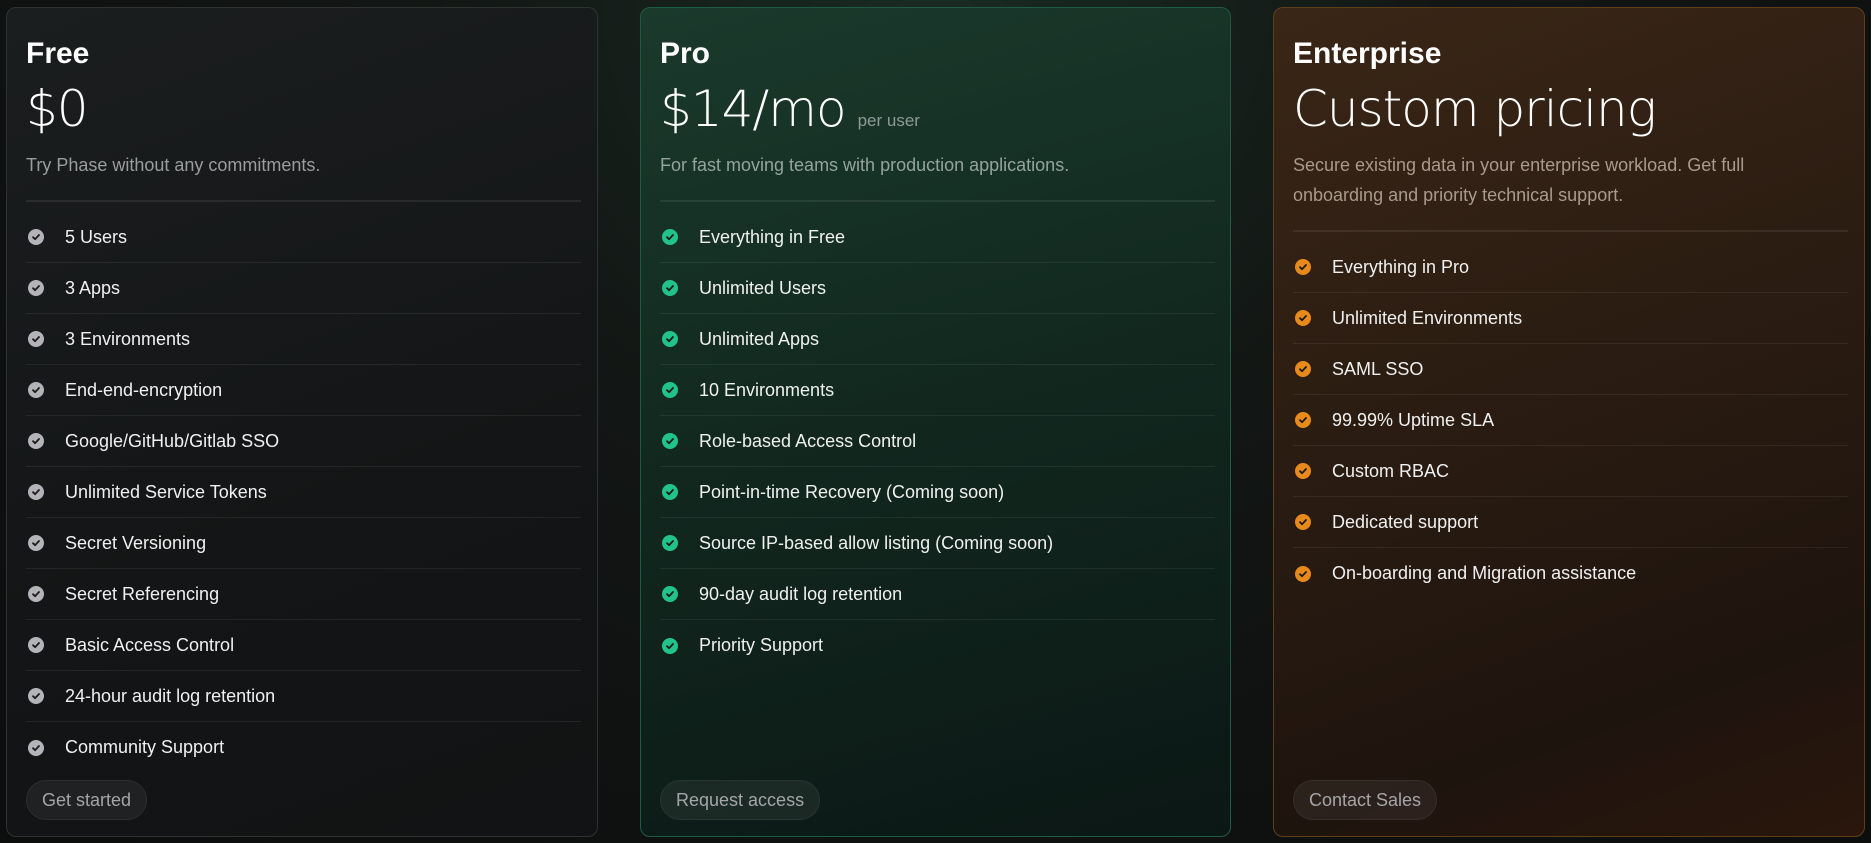 Image resolution: width=1871 pixels, height=843 pixels. I want to click on feature-label: Priority Support, so click(761, 645).